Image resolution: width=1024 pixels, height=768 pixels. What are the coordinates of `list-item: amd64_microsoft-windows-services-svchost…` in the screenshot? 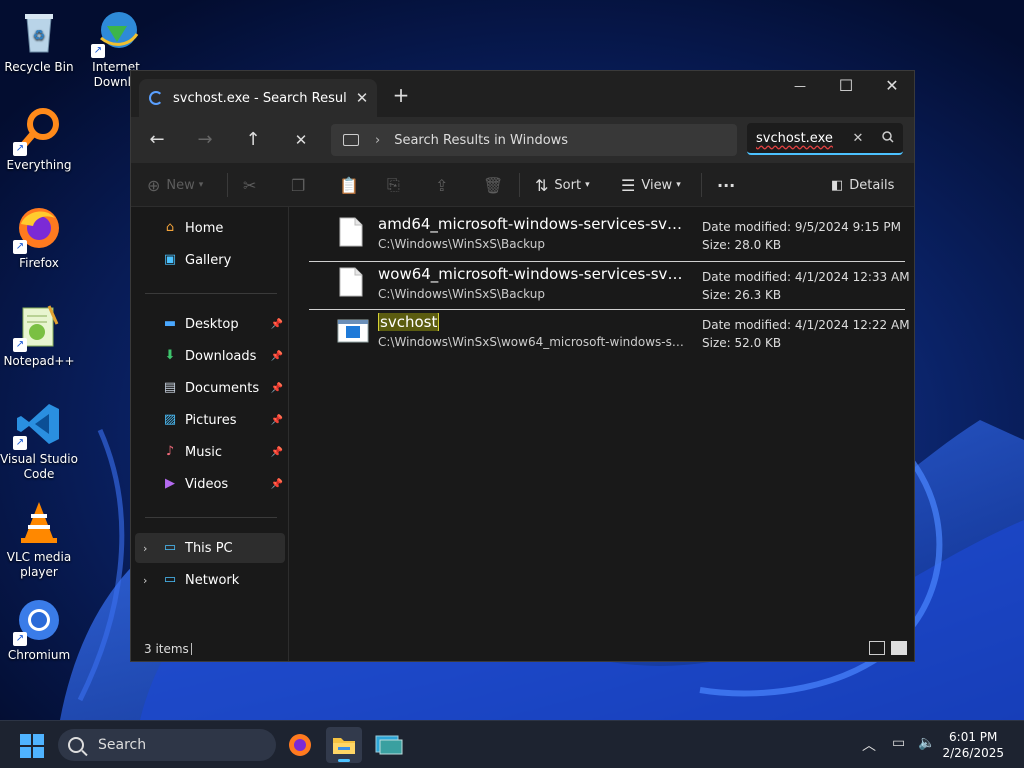 It's located at (607, 234).